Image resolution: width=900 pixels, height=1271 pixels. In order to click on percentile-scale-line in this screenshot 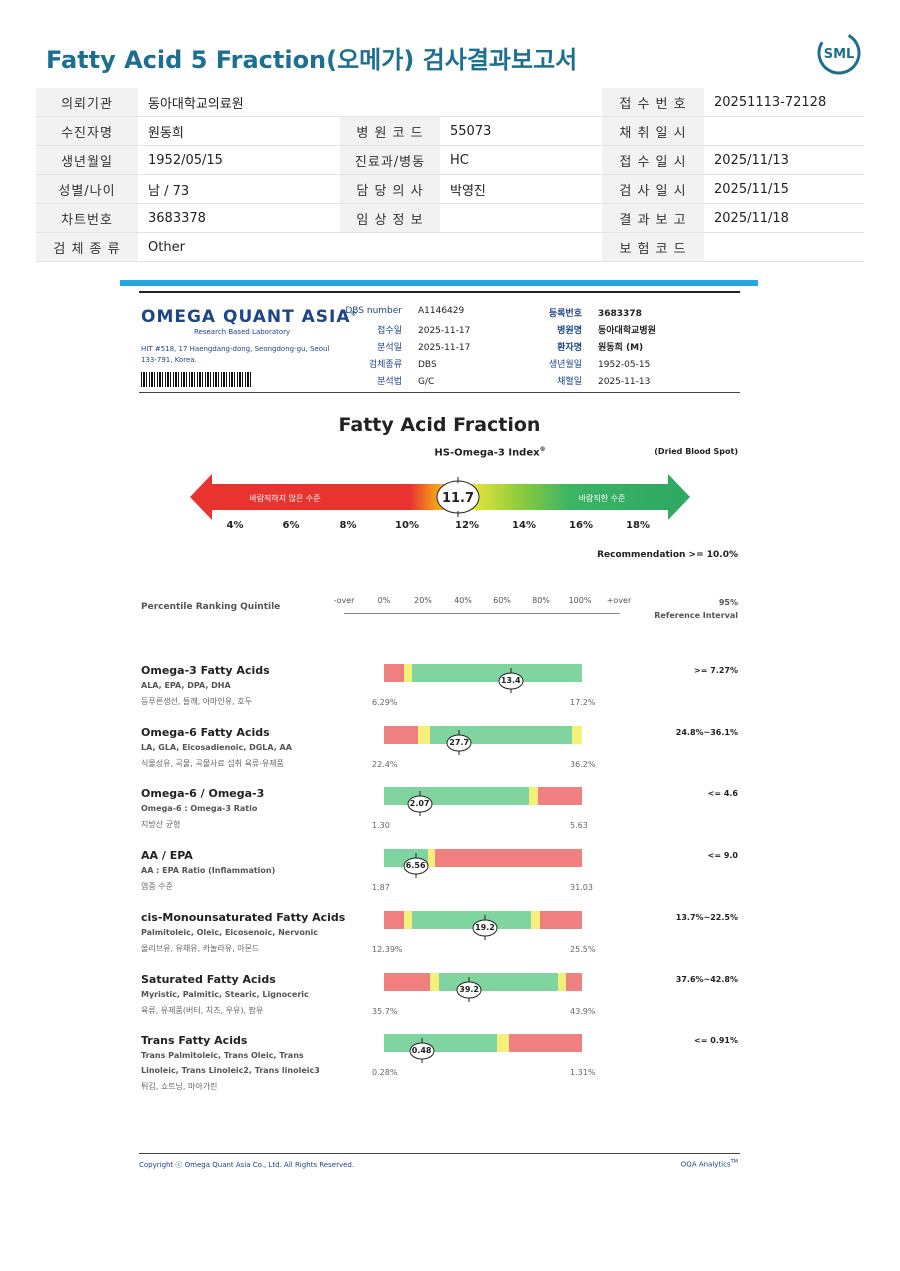, I will do `click(482, 613)`.